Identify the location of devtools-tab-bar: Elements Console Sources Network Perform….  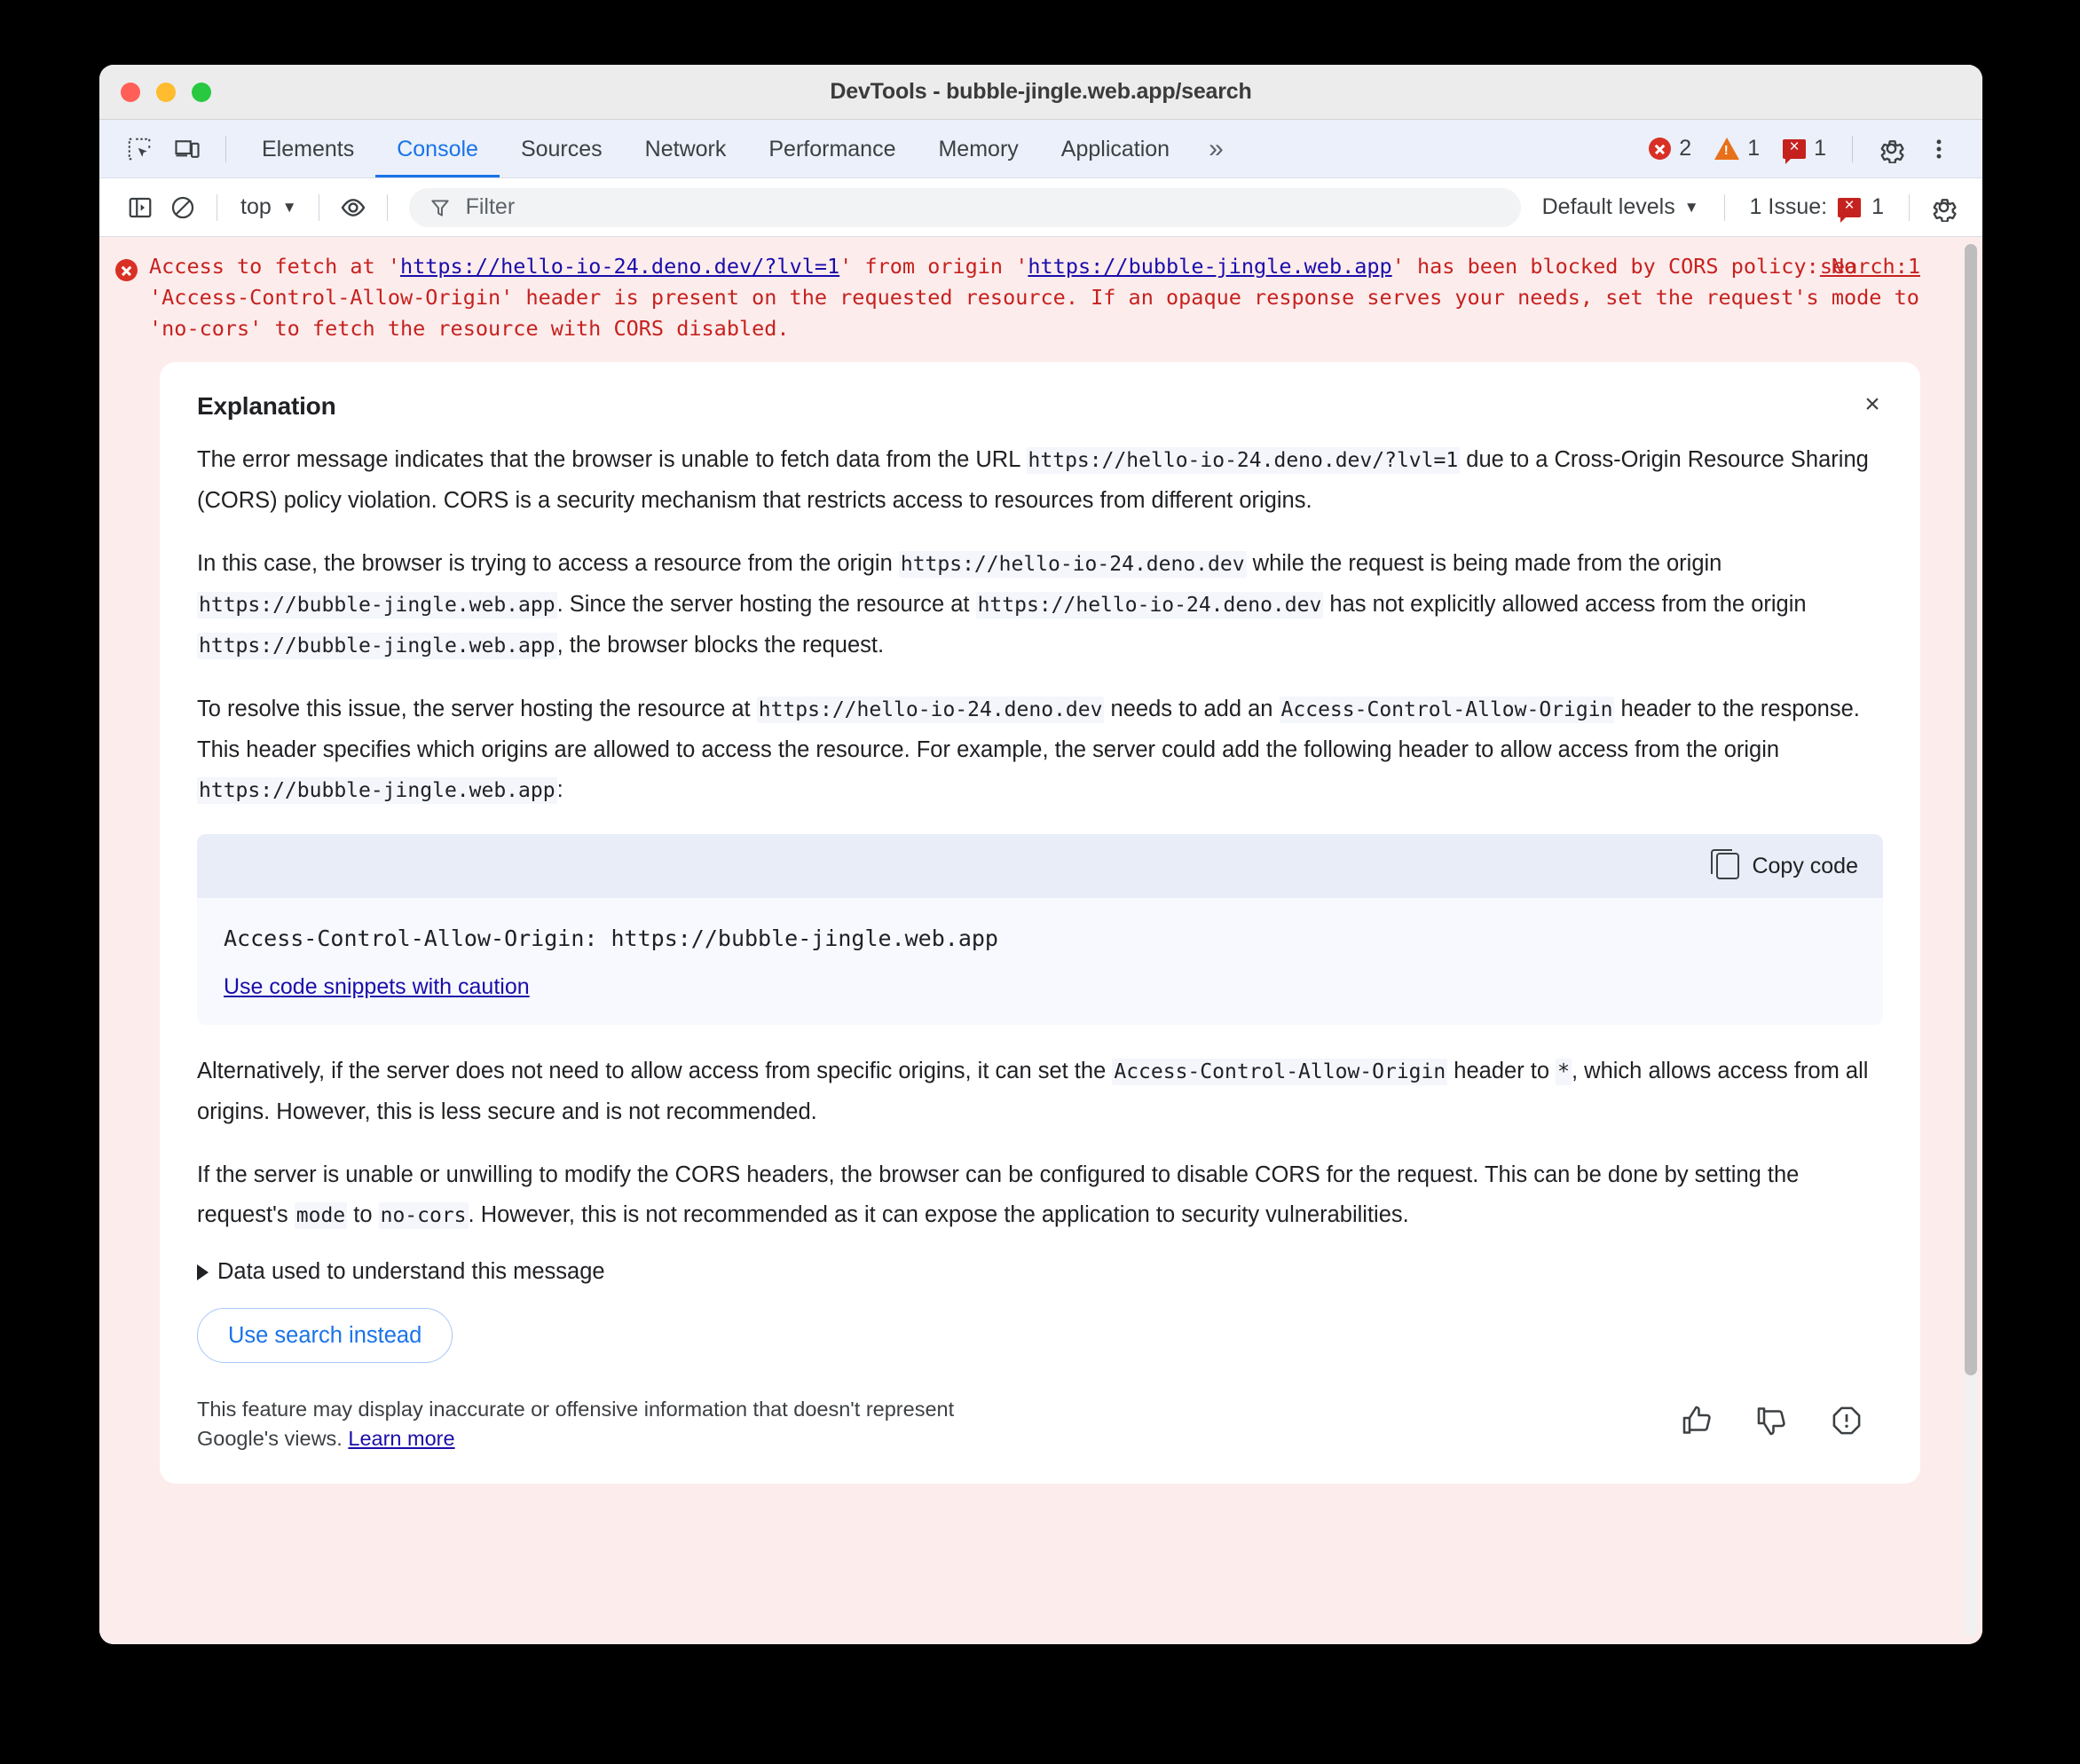
(1040, 149).